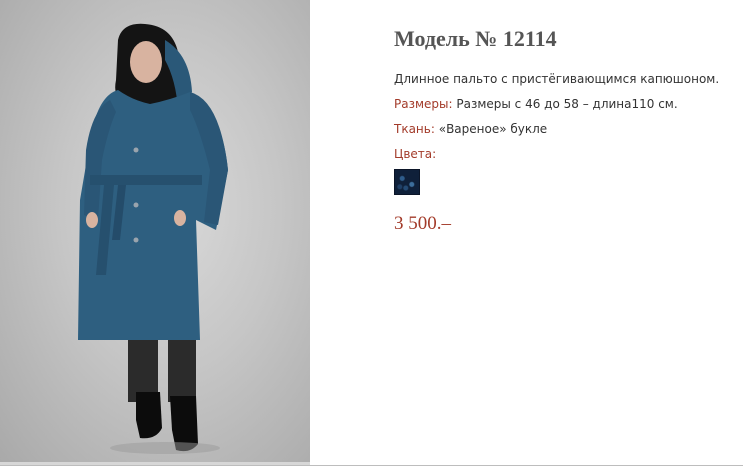 The width and height of the screenshot is (743, 470). I want to click on product-title: Модель № 12114, so click(475, 38).